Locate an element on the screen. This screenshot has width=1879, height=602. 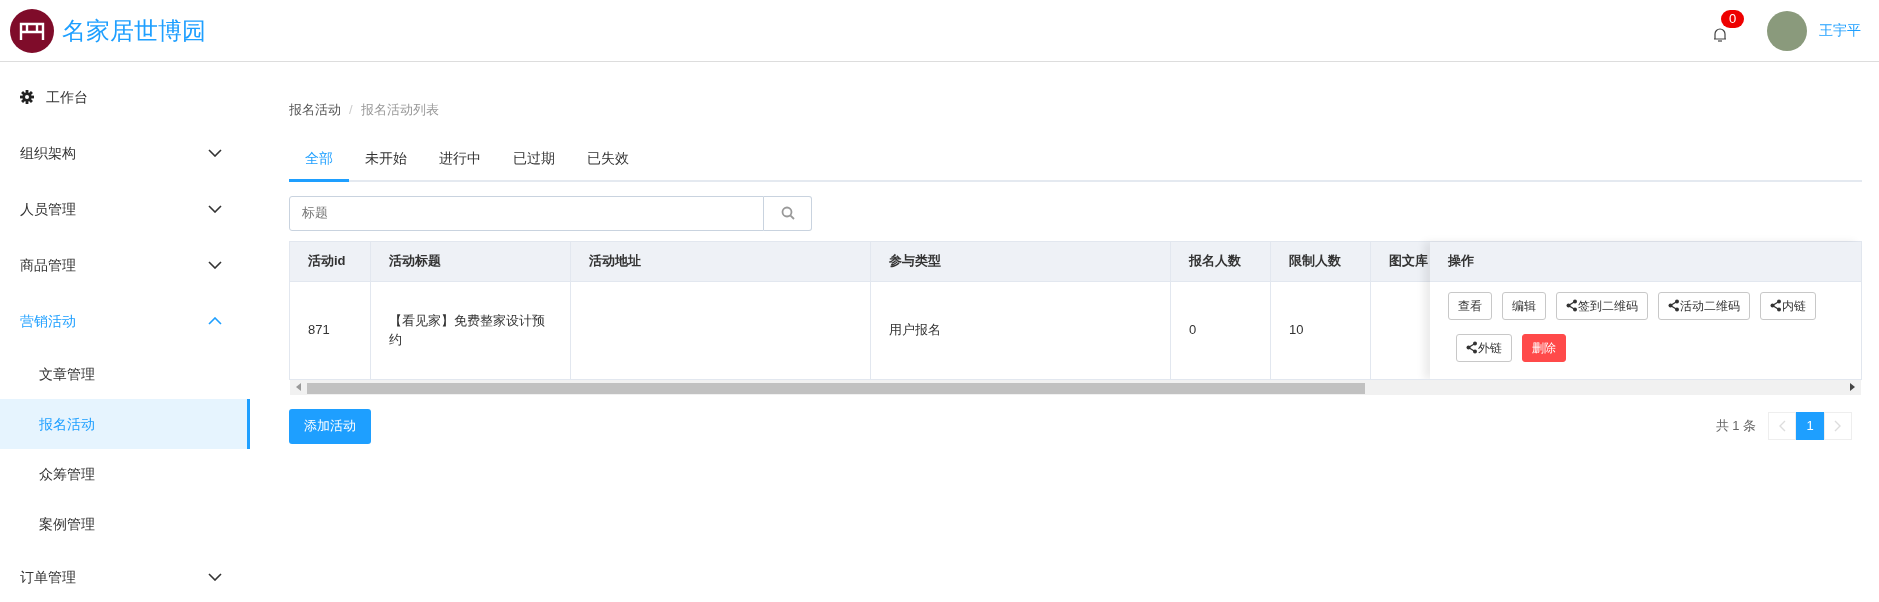
sidebar-subitem: 文章管理 is located at coordinates (125, 374).